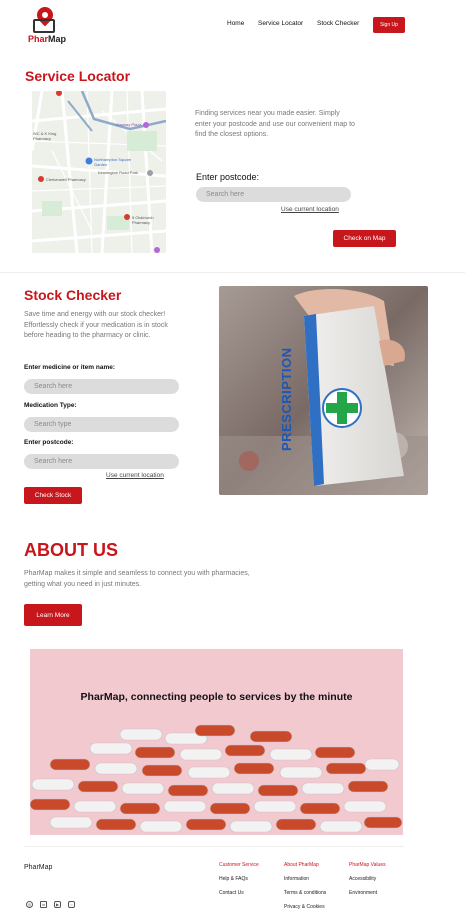 The height and width of the screenshot is (915, 465). What do you see at coordinates (66, 179) in the screenshot?
I see `map-label: Clerkenwell Pharmacy` at bounding box center [66, 179].